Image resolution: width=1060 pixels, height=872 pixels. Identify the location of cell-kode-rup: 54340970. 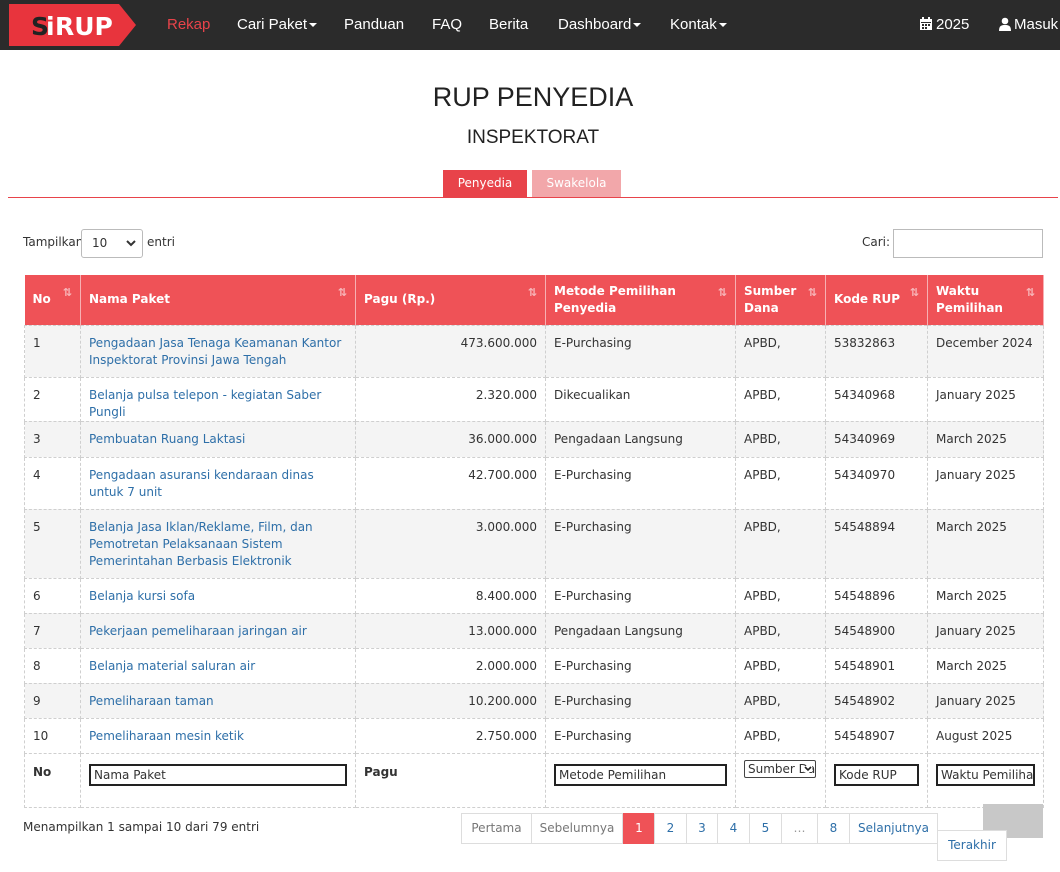
(876, 483).